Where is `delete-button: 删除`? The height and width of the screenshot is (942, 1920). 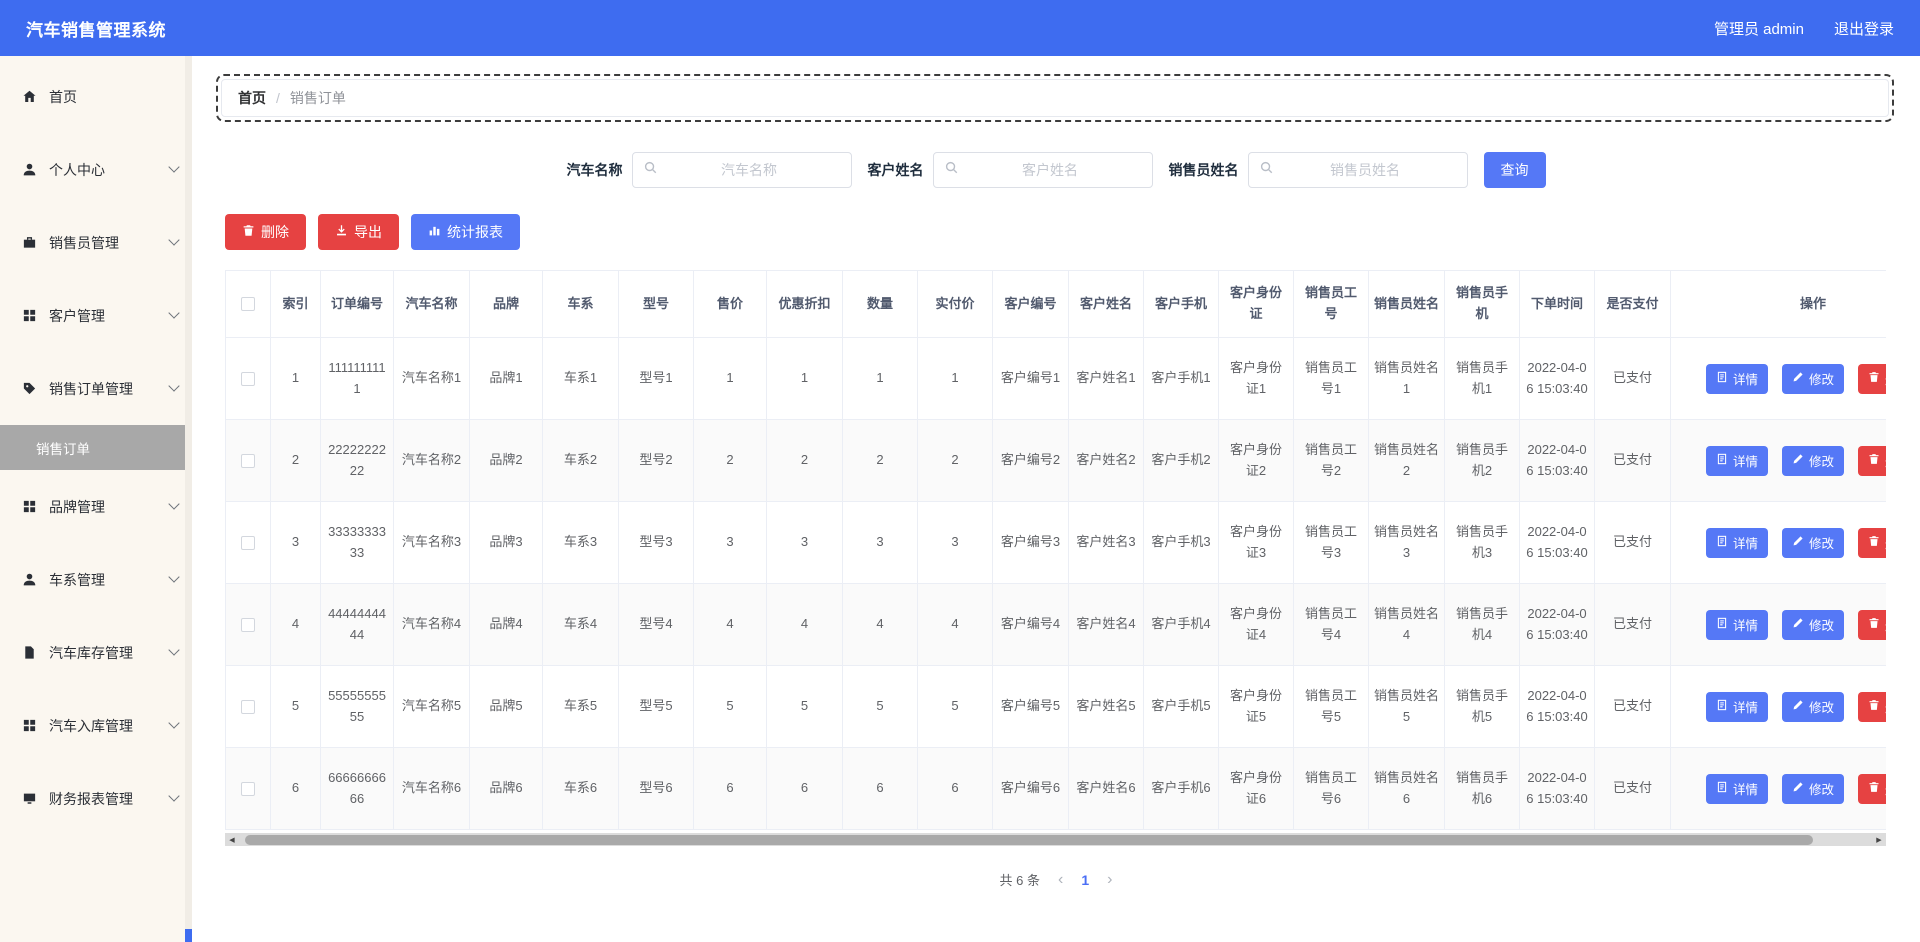
delete-button: 删除 is located at coordinates (265, 232).